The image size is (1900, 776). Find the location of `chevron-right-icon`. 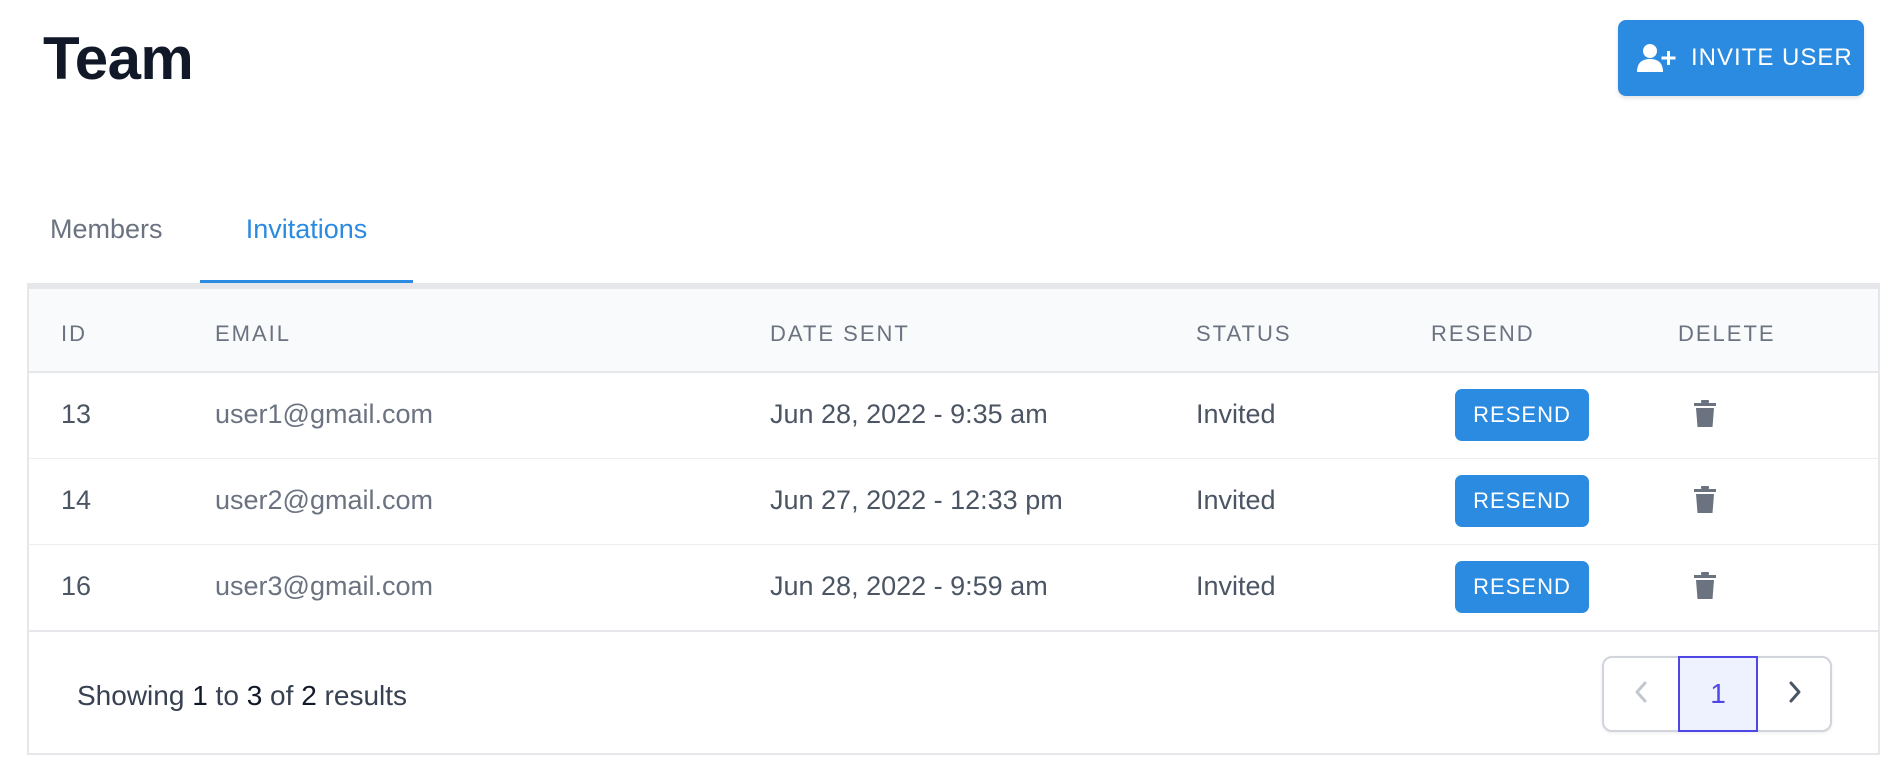

chevron-right-icon is located at coordinates (1795, 694).